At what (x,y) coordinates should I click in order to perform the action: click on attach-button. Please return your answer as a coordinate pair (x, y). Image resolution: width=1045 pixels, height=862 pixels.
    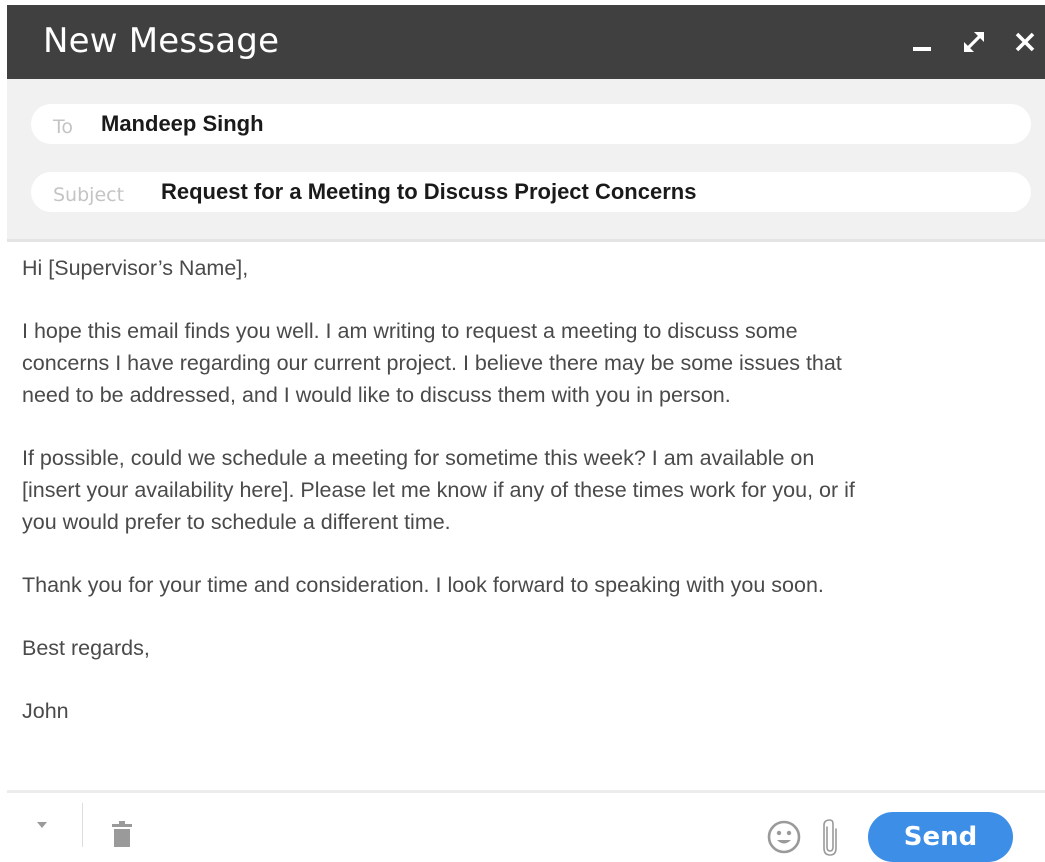
    Looking at the image, I should click on (830, 837).